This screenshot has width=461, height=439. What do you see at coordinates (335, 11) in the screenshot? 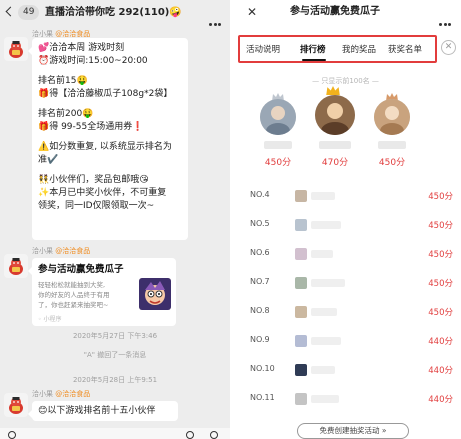
I see `activity-title: 参与活动赢免费瓜子` at bounding box center [335, 11].